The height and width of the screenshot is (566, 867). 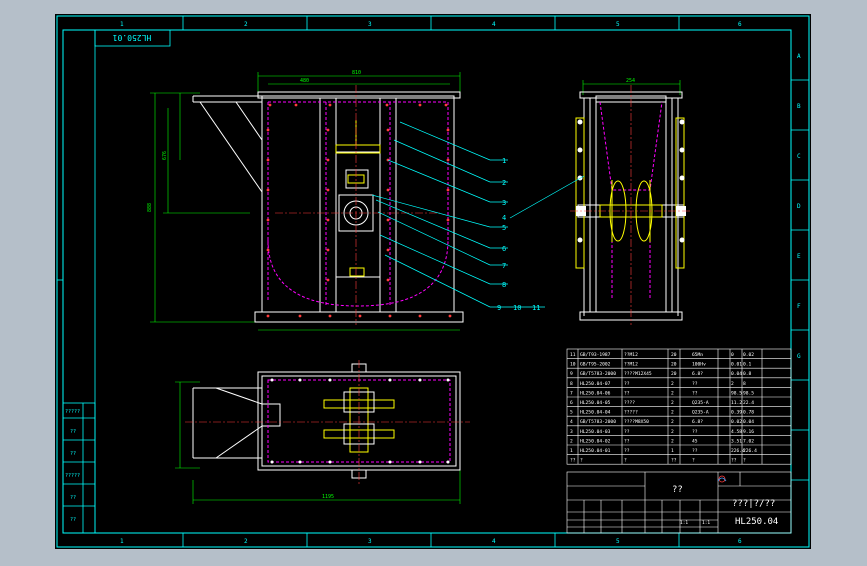 What do you see at coordinates (625, 461) in the screenshot?
I see `bom-header-name: ?` at bounding box center [625, 461].